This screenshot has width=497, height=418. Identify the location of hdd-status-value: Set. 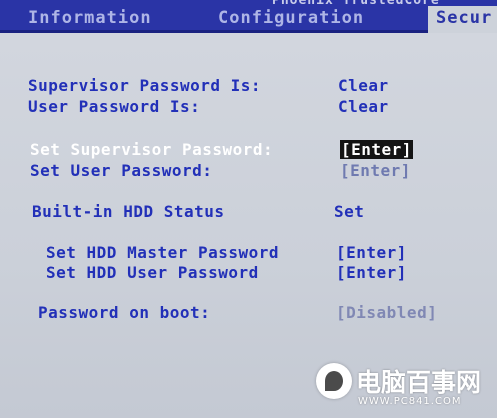
(349, 211).